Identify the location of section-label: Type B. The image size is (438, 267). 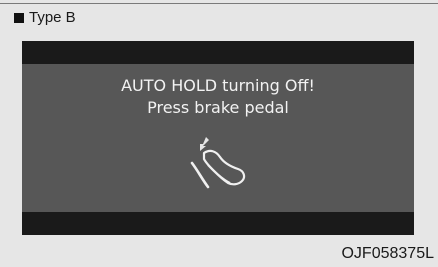
(45, 17).